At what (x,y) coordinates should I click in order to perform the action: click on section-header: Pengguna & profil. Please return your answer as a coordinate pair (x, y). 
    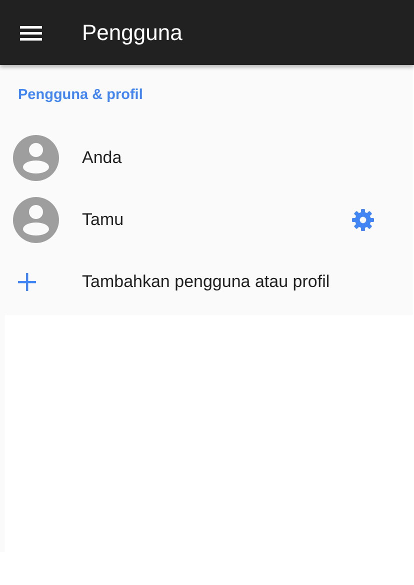
    Looking at the image, I should click on (80, 95).